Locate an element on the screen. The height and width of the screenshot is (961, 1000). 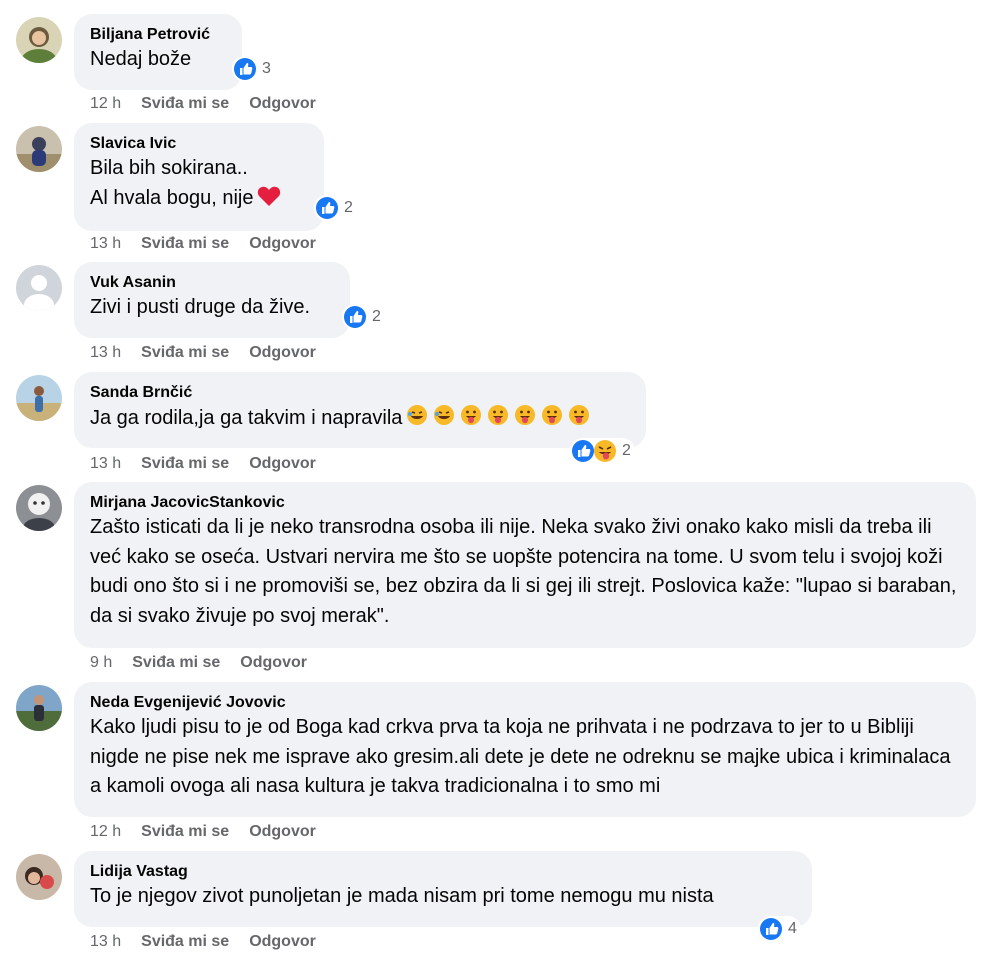
comment-author: Vuk Asanin is located at coordinates (212, 283).